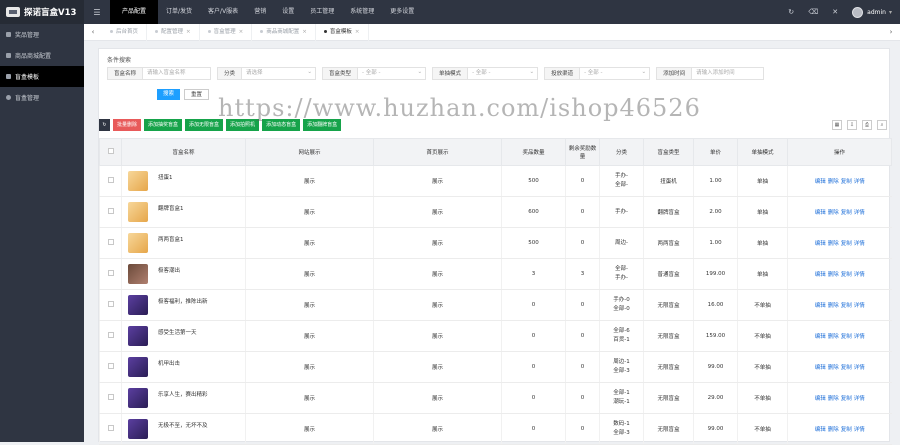 The width and height of the screenshot is (900, 445). I want to click on type-select: - 全部 -, so click(392, 73).